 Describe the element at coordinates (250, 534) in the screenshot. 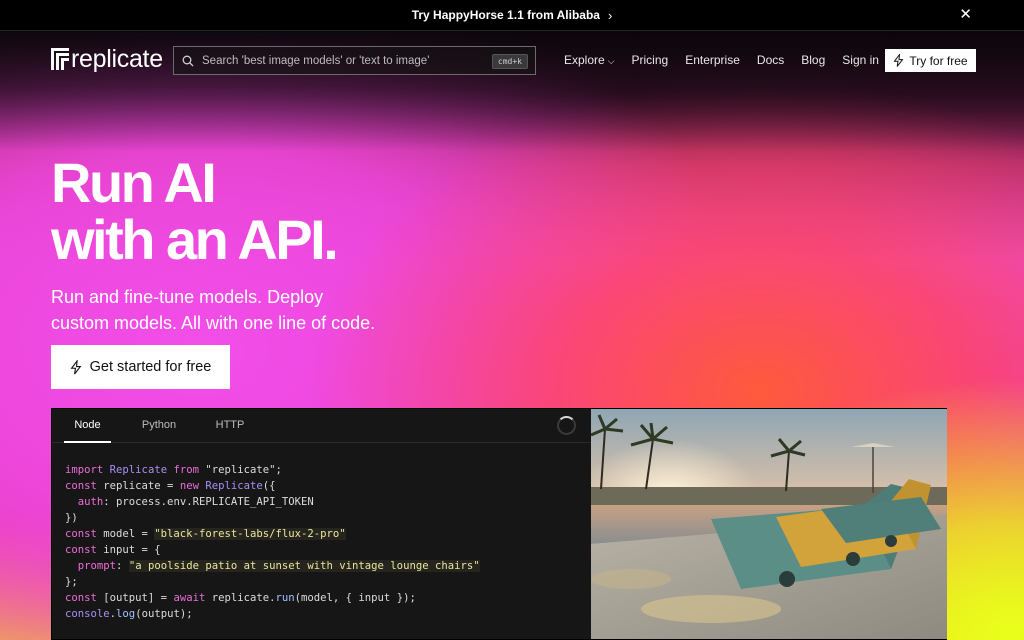

I see `model-string: "black-forest-labs/flux-2-pro"` at that location.